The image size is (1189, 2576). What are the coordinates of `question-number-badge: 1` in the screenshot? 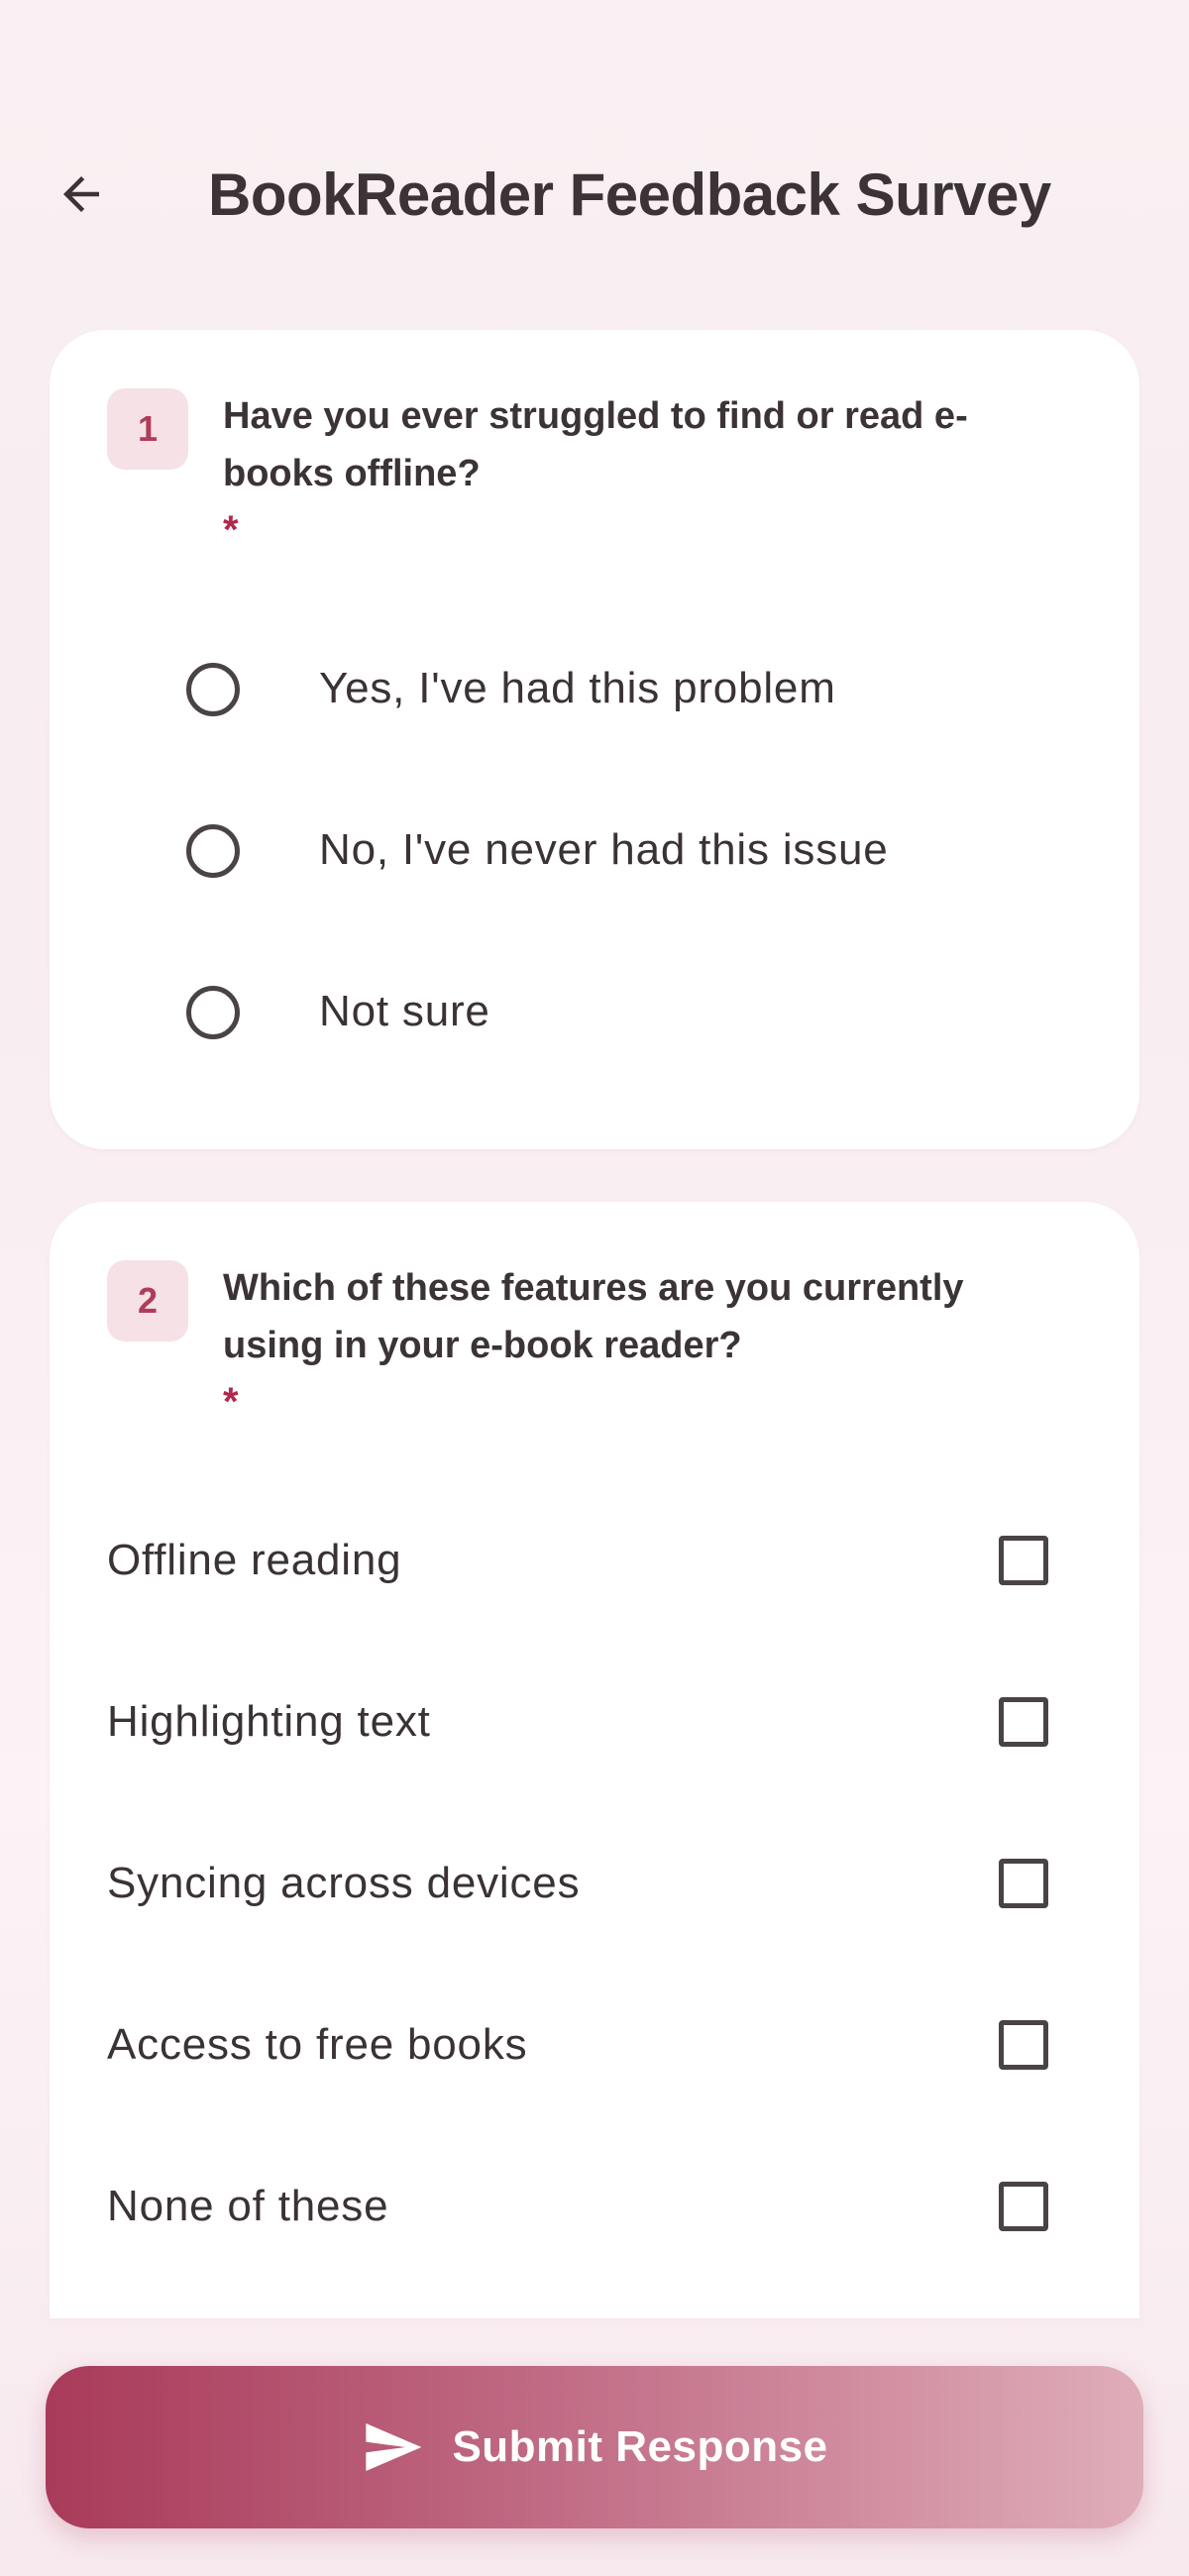 It's located at (147, 429).